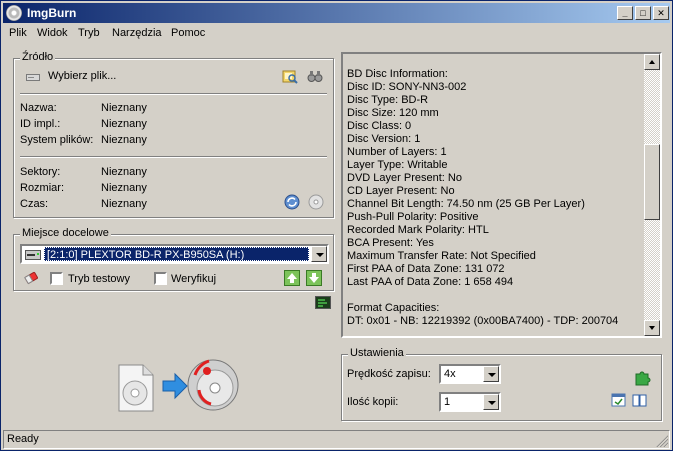  What do you see at coordinates (52, 13) in the screenshot?
I see `window-title: ImgBurn` at bounding box center [52, 13].